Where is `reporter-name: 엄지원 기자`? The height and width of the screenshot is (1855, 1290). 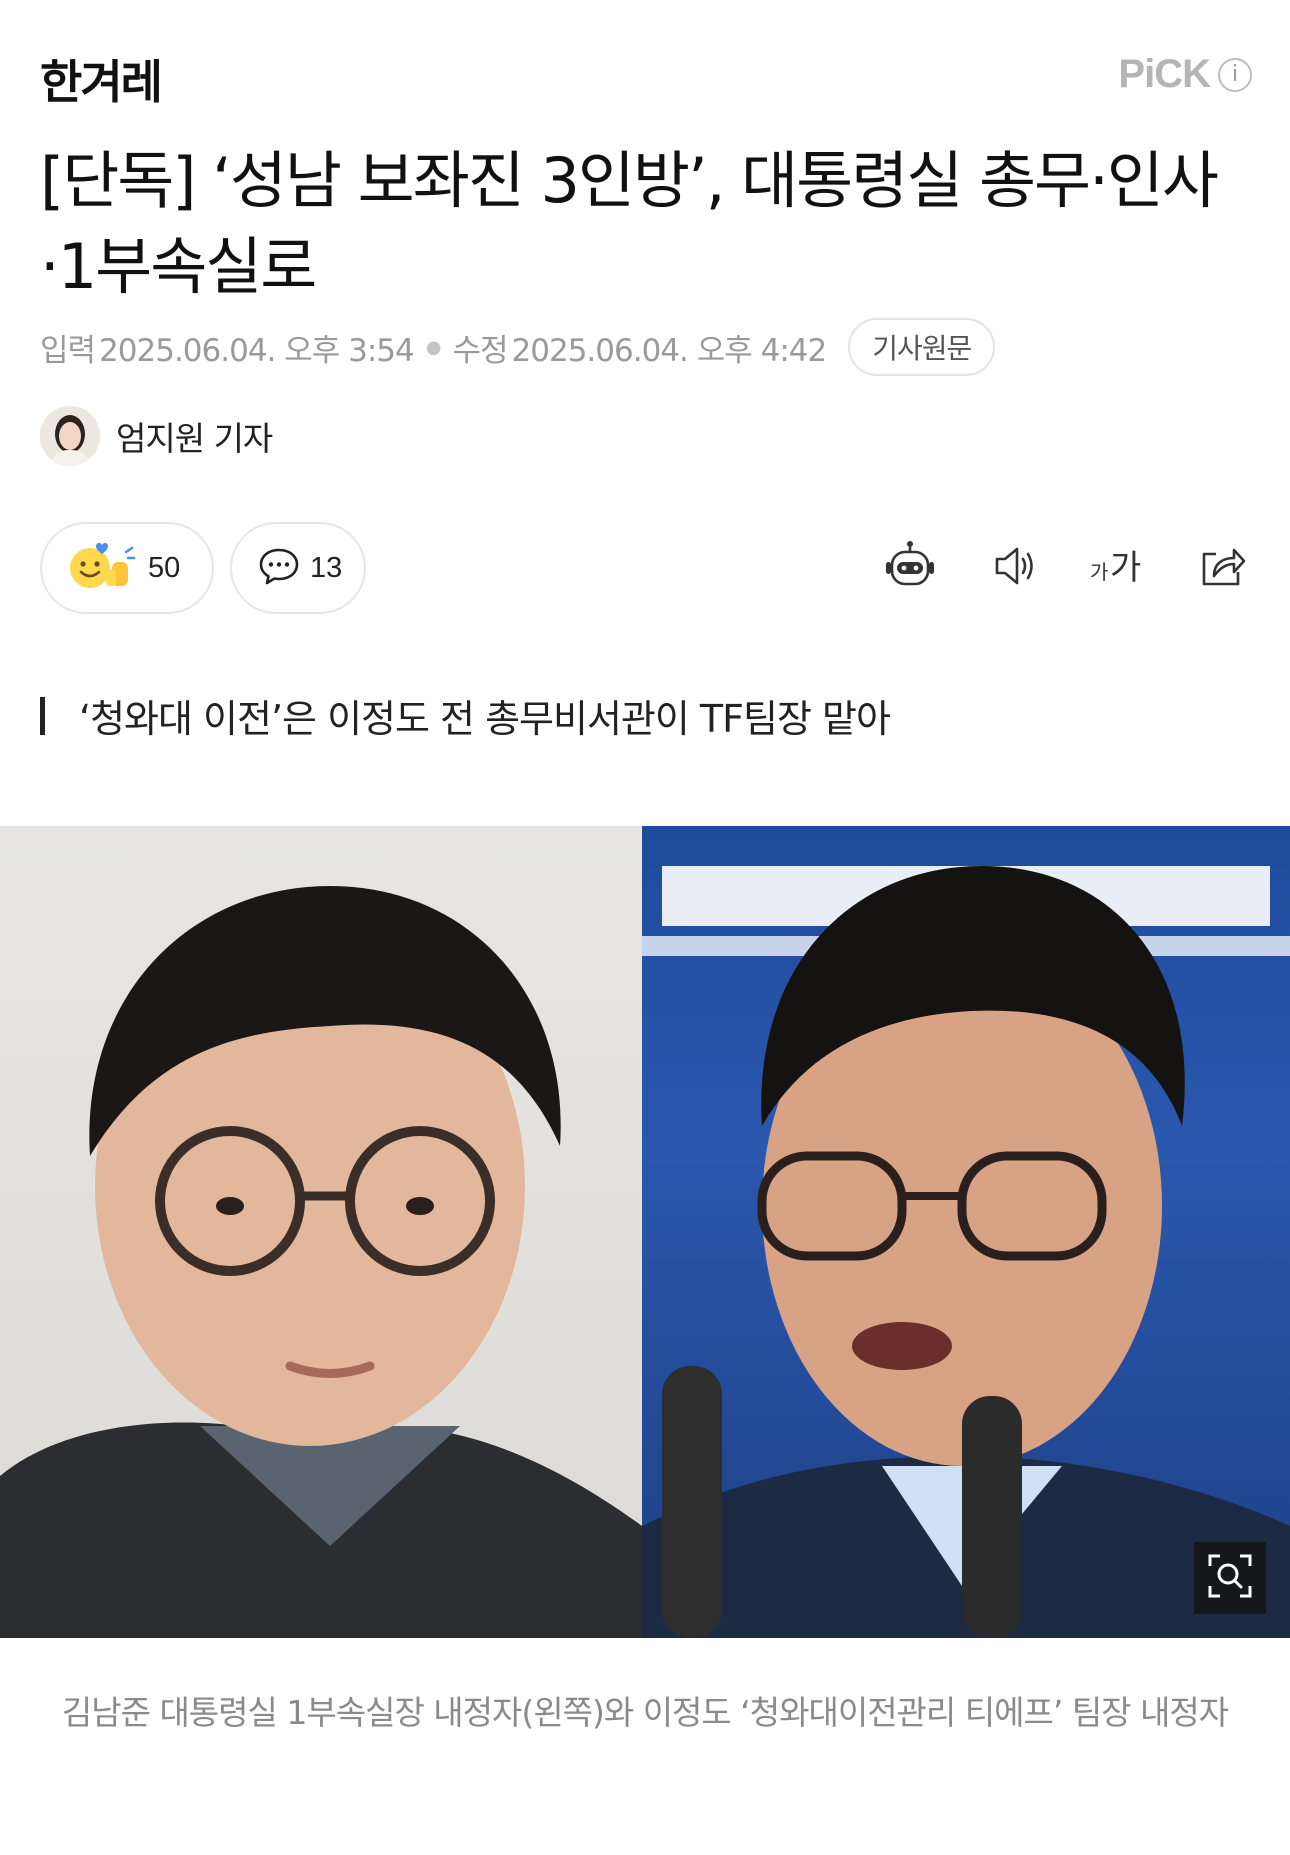 reporter-name: 엄지원 기자 is located at coordinates (194, 438).